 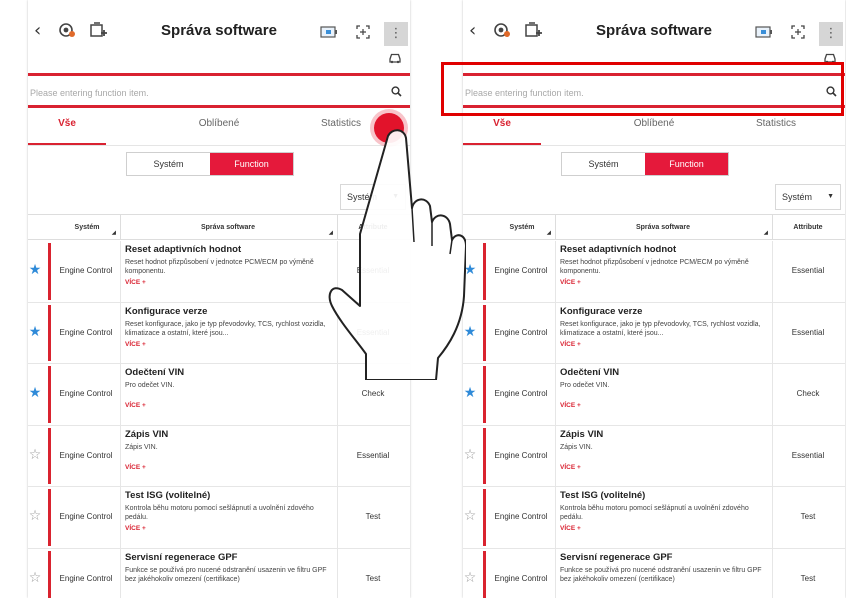 What do you see at coordinates (808, 197) in the screenshot?
I see `system-filter-dropdown: Systém ▼` at bounding box center [808, 197].